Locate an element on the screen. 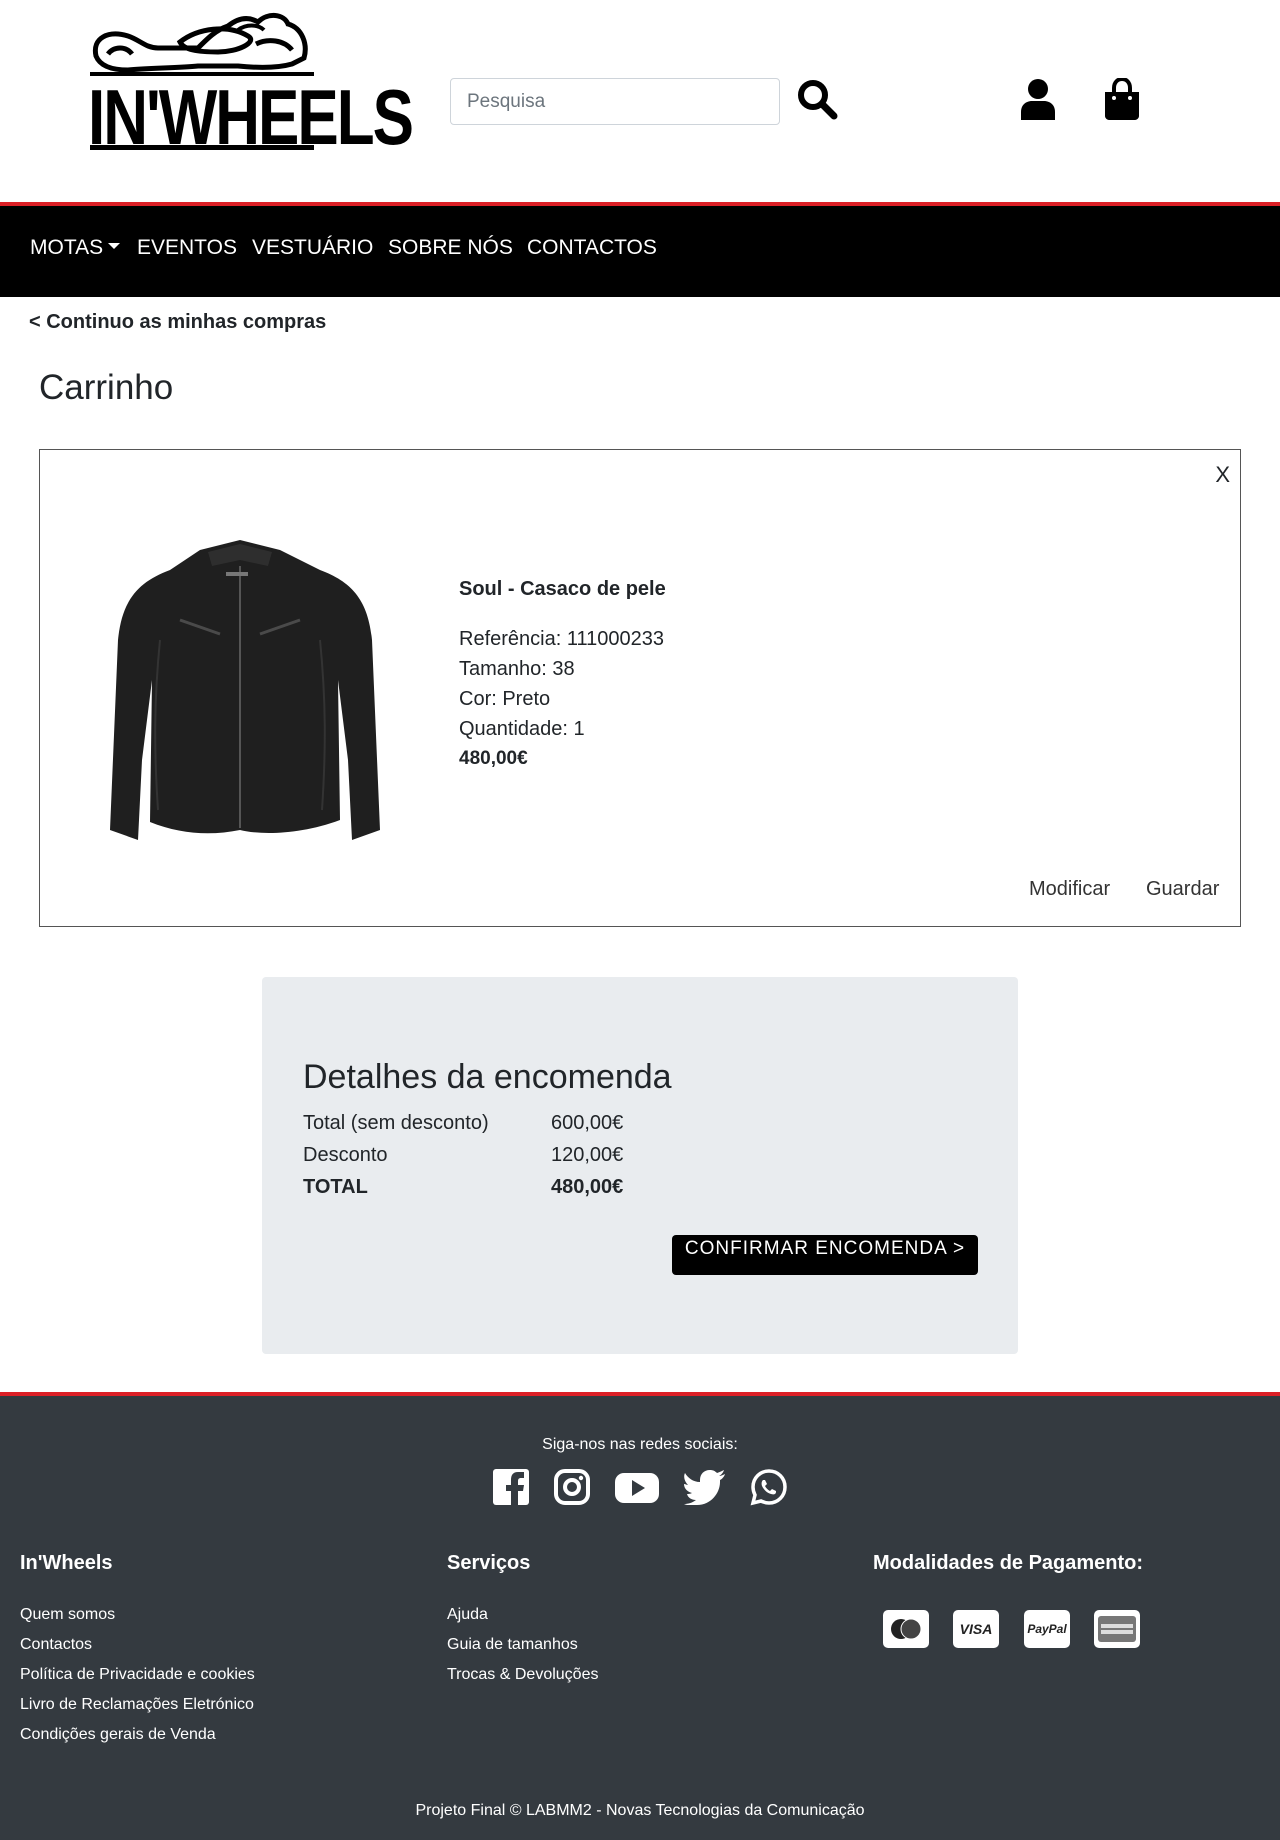 Image resolution: width=1280 pixels, height=1840 pixels. product-price: 480,00€ is located at coordinates (493, 758).